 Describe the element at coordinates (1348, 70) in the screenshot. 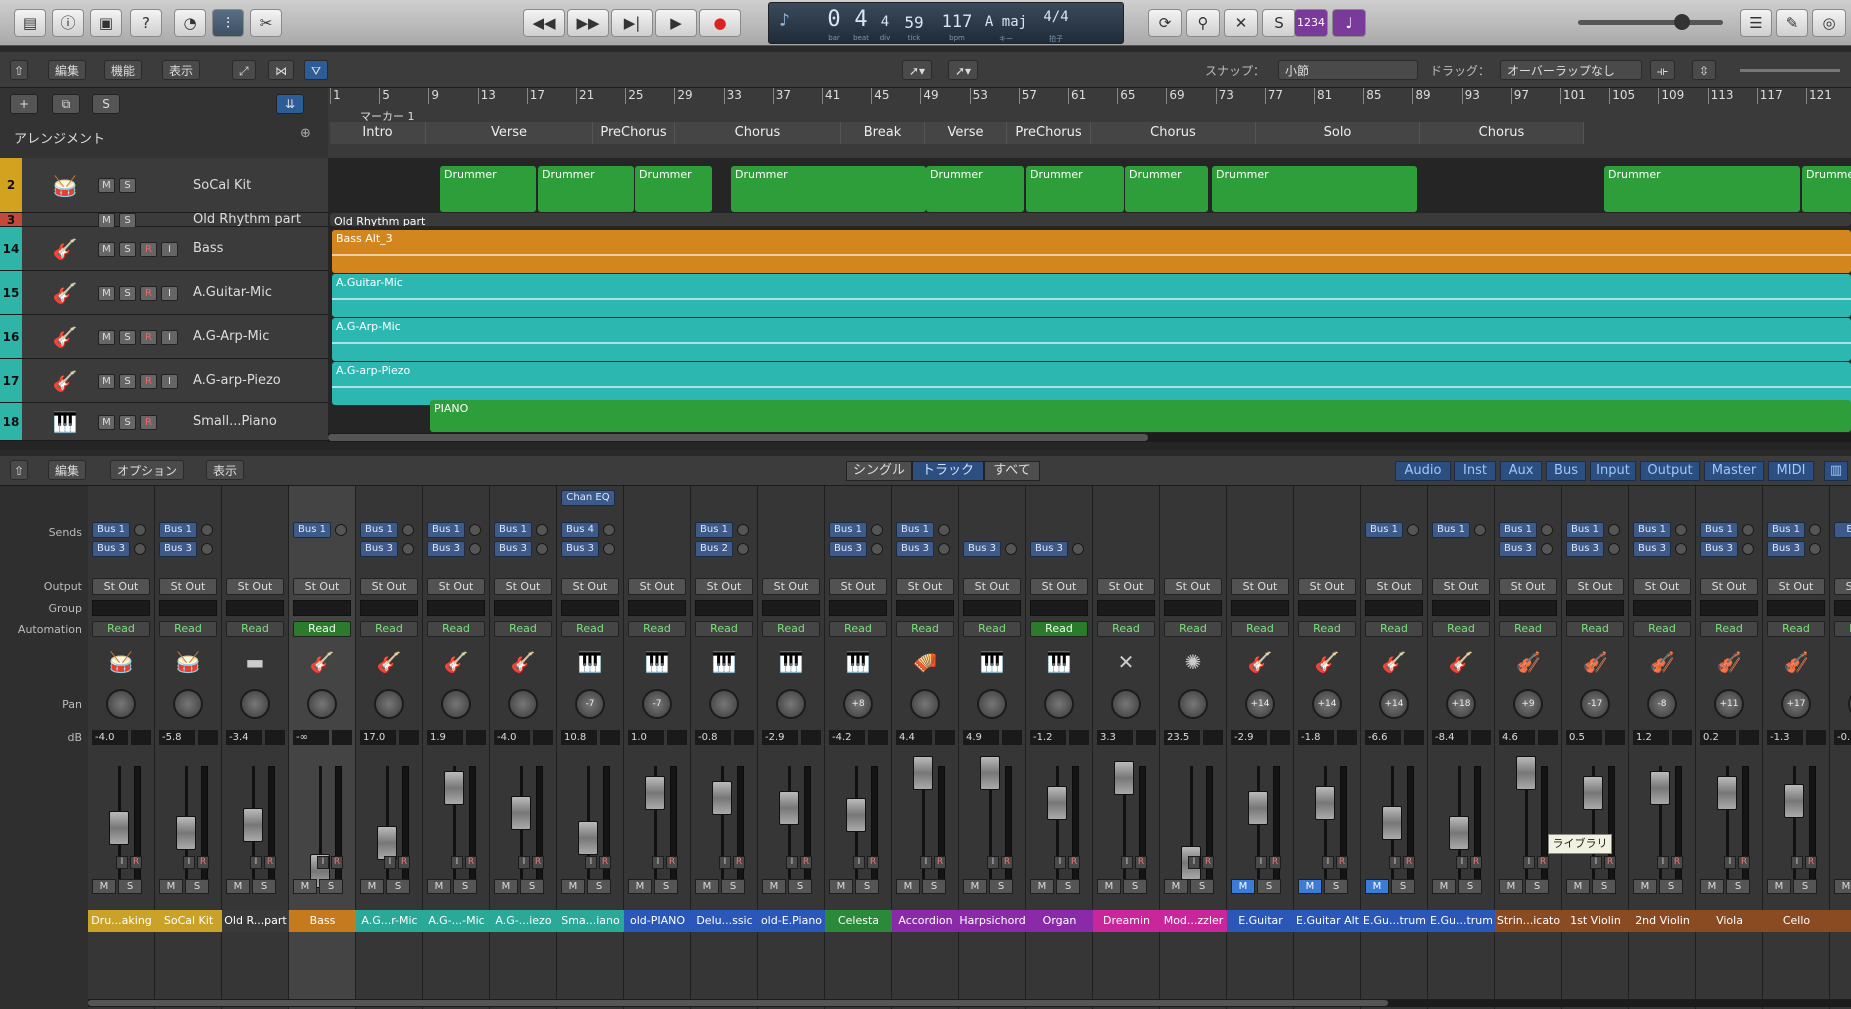

I see `snap-select: 小節` at that location.